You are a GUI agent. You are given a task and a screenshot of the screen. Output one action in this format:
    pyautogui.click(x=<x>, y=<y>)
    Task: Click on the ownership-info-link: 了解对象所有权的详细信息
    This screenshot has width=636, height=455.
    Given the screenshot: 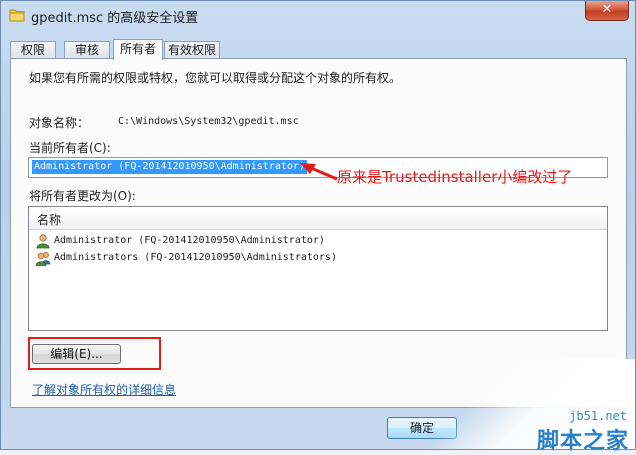 What is the action you would take?
    pyautogui.click(x=104, y=389)
    